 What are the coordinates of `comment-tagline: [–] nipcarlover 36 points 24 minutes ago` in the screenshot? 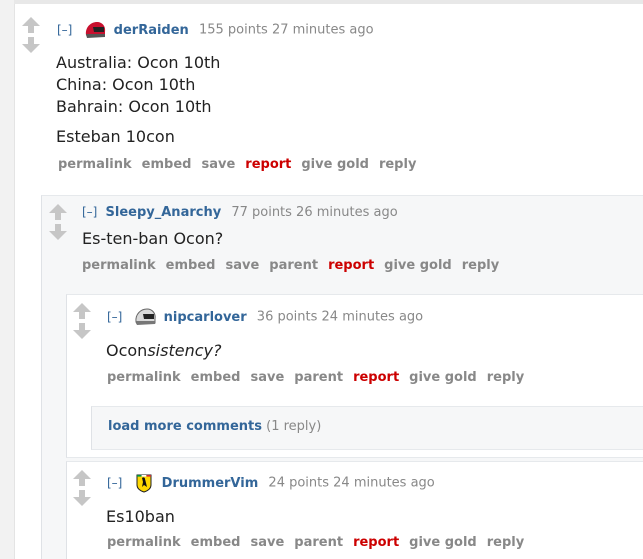 It's located at (265, 317).